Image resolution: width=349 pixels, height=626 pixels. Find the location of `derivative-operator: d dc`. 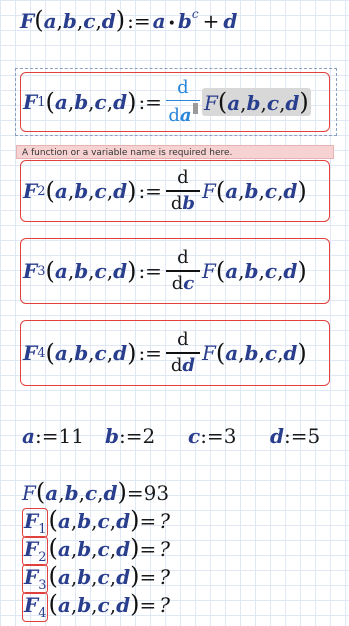

derivative-operator: d dc is located at coordinates (182, 270).